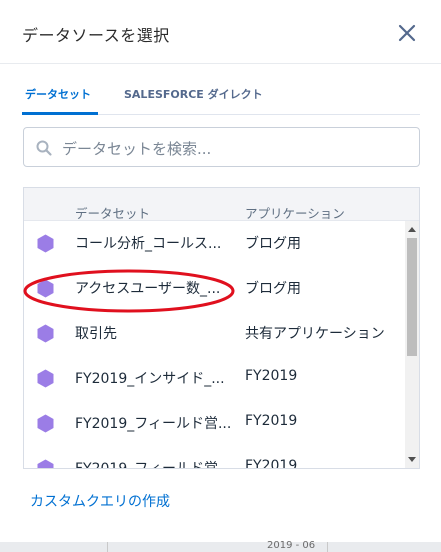  Describe the element at coordinates (291, 545) in the screenshot. I see `background-partial-text: 2019 - 06` at that location.